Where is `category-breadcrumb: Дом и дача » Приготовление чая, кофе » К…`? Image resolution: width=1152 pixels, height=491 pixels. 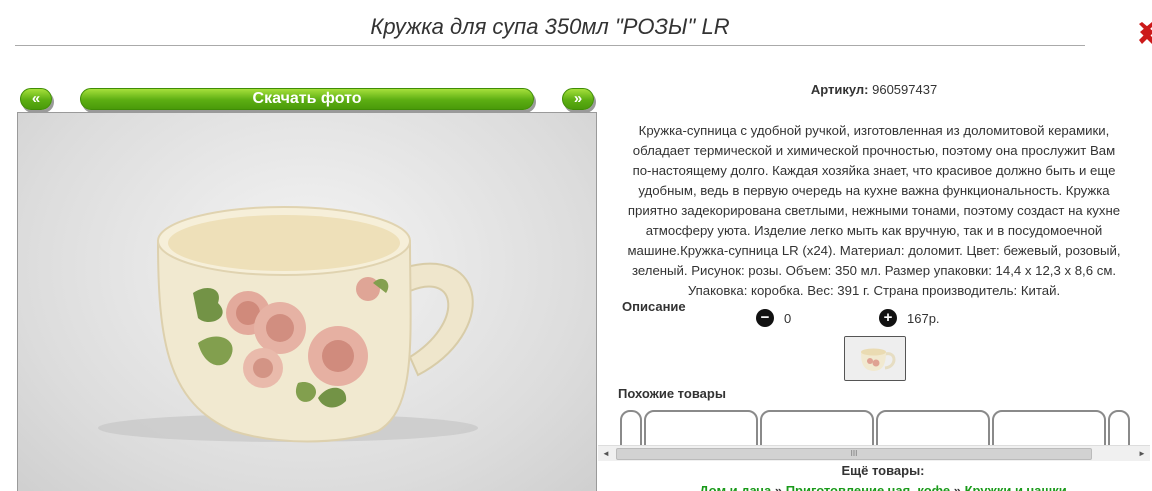 category-breadcrumb: Дом и дача » Приготовление чая, кофе » К… is located at coordinates (876, 487).